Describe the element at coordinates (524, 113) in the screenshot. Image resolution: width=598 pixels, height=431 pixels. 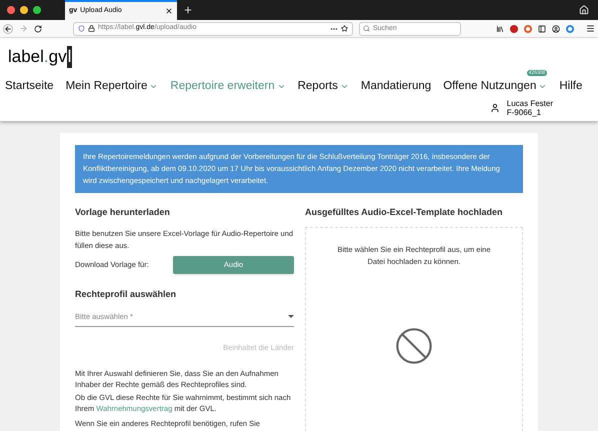
I see `user-id: F-9066_1` at that location.